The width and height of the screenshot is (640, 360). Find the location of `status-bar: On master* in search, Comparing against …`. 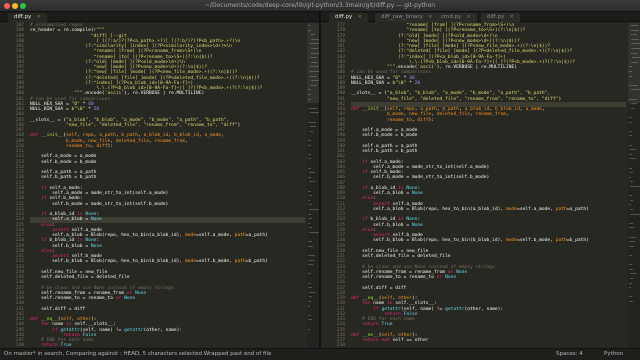

status-bar: On master* in search, Comparing against … is located at coordinates (320, 354).